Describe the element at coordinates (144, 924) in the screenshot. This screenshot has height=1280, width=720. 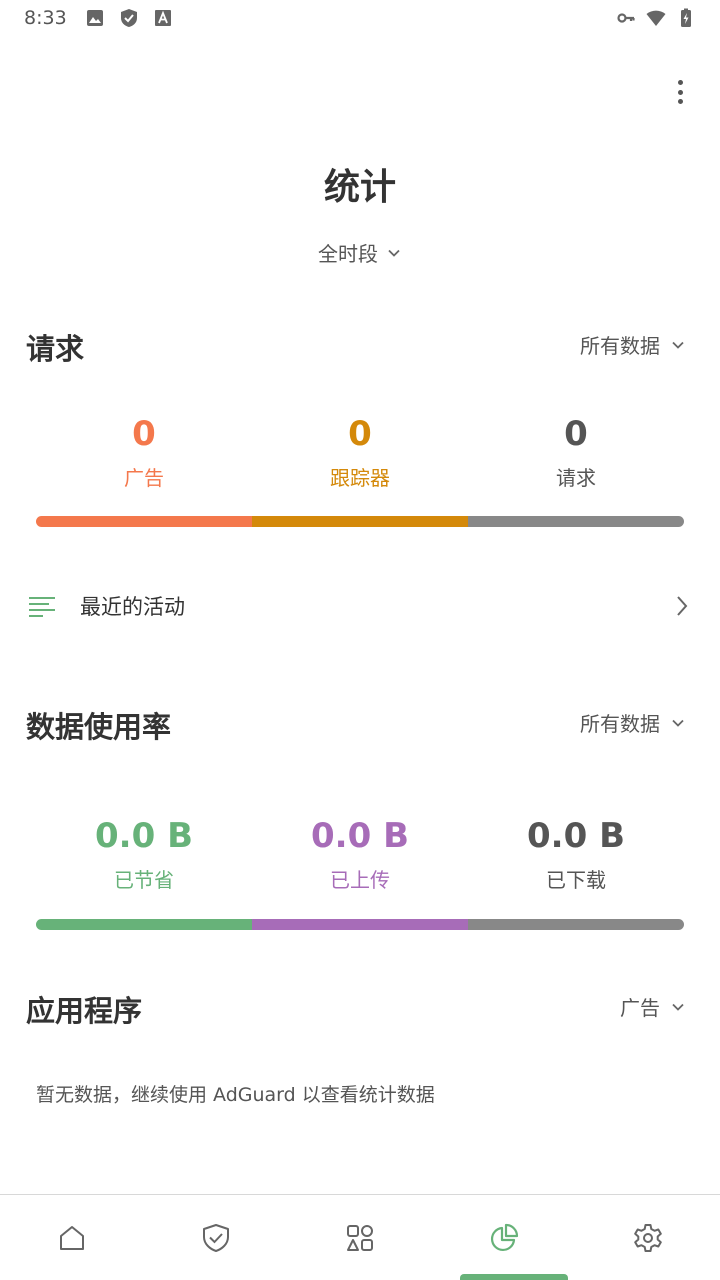
I see `bar-segment-saved` at that location.